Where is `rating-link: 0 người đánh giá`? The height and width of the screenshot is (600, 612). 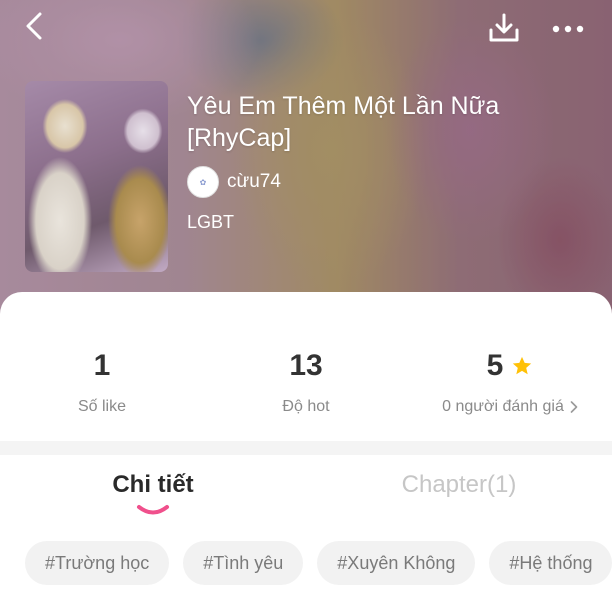
rating-link: 0 người đánh giá is located at coordinates (510, 407).